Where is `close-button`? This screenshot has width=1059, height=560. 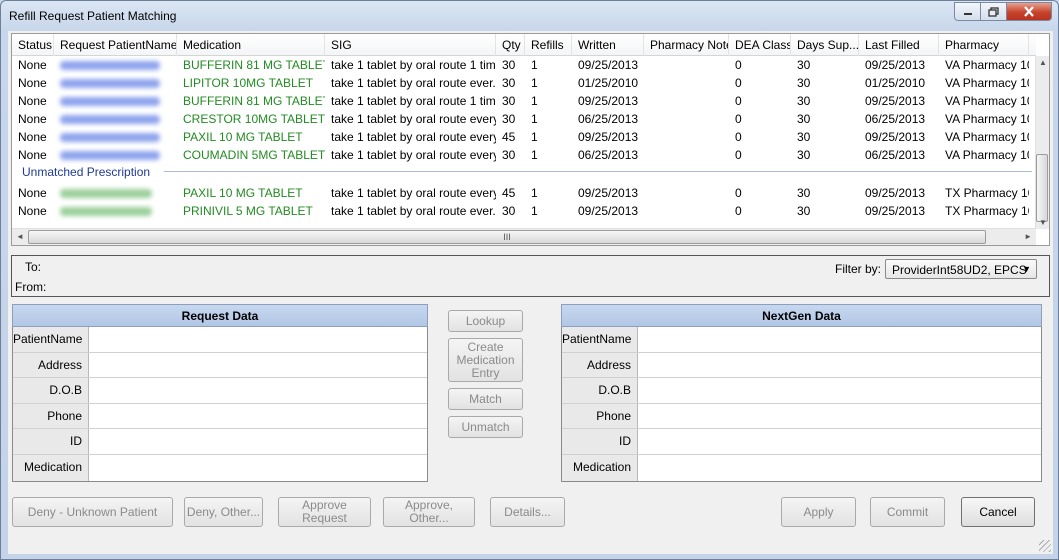 close-button is located at coordinates (1029, 11).